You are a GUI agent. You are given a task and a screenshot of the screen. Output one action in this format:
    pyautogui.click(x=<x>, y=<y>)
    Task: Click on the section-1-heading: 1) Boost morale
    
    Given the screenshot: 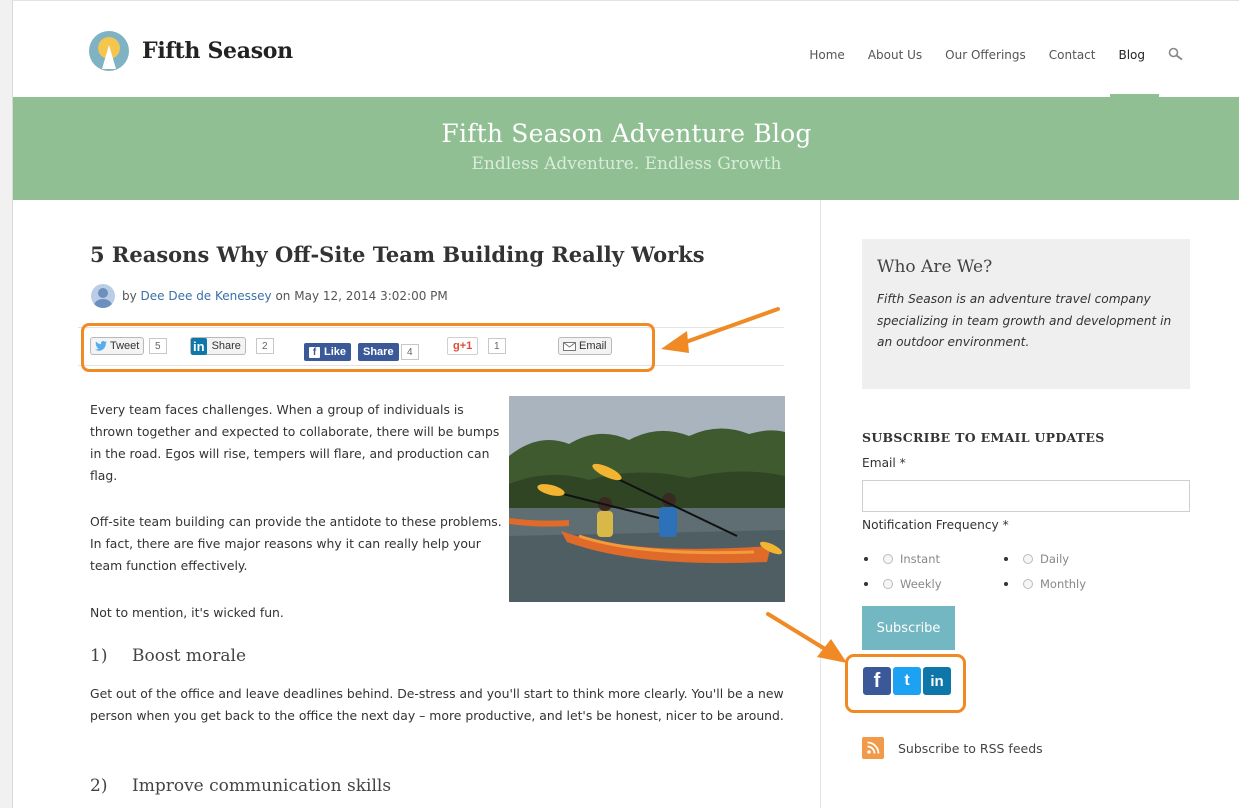 What is the action you would take?
    pyautogui.click(x=168, y=656)
    